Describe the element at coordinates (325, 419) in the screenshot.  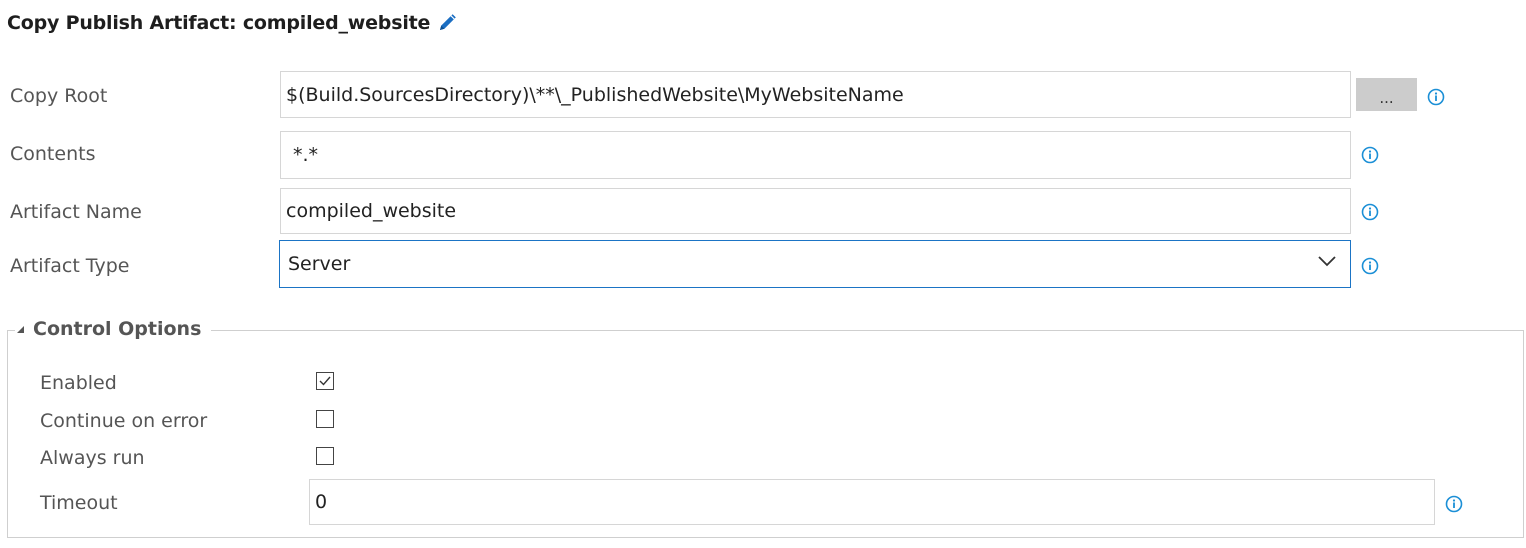
I see `continue-on-error-checkbox` at that location.